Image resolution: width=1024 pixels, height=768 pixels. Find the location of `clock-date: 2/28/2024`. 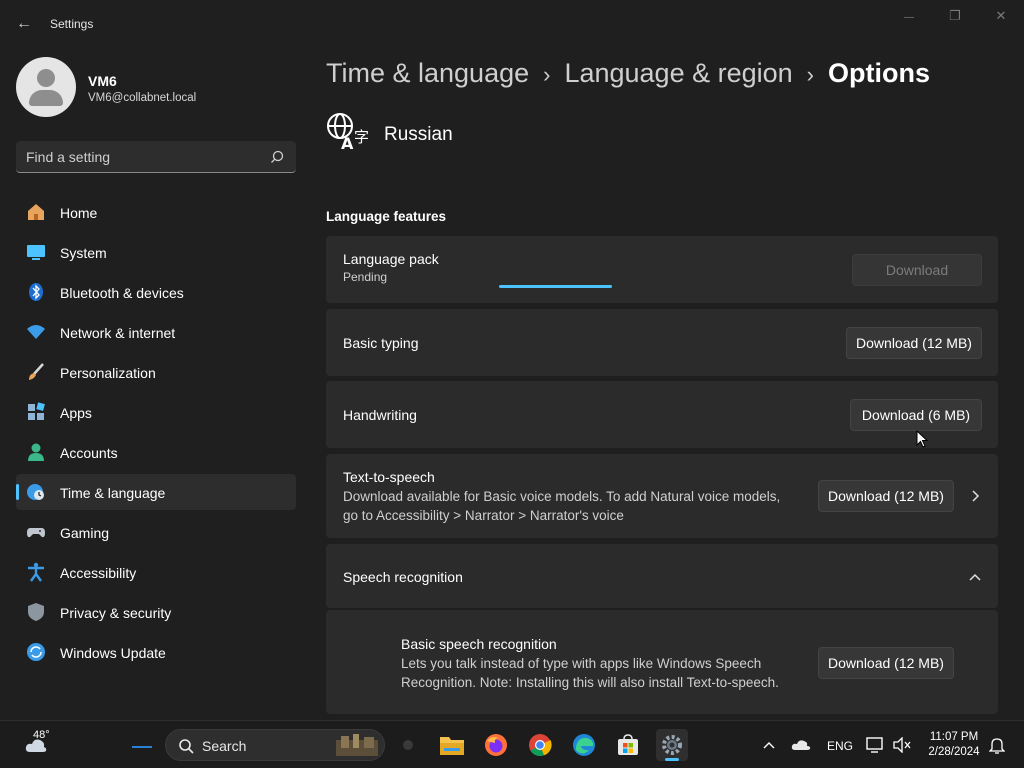

clock-date: 2/28/2024 is located at coordinates (954, 752).